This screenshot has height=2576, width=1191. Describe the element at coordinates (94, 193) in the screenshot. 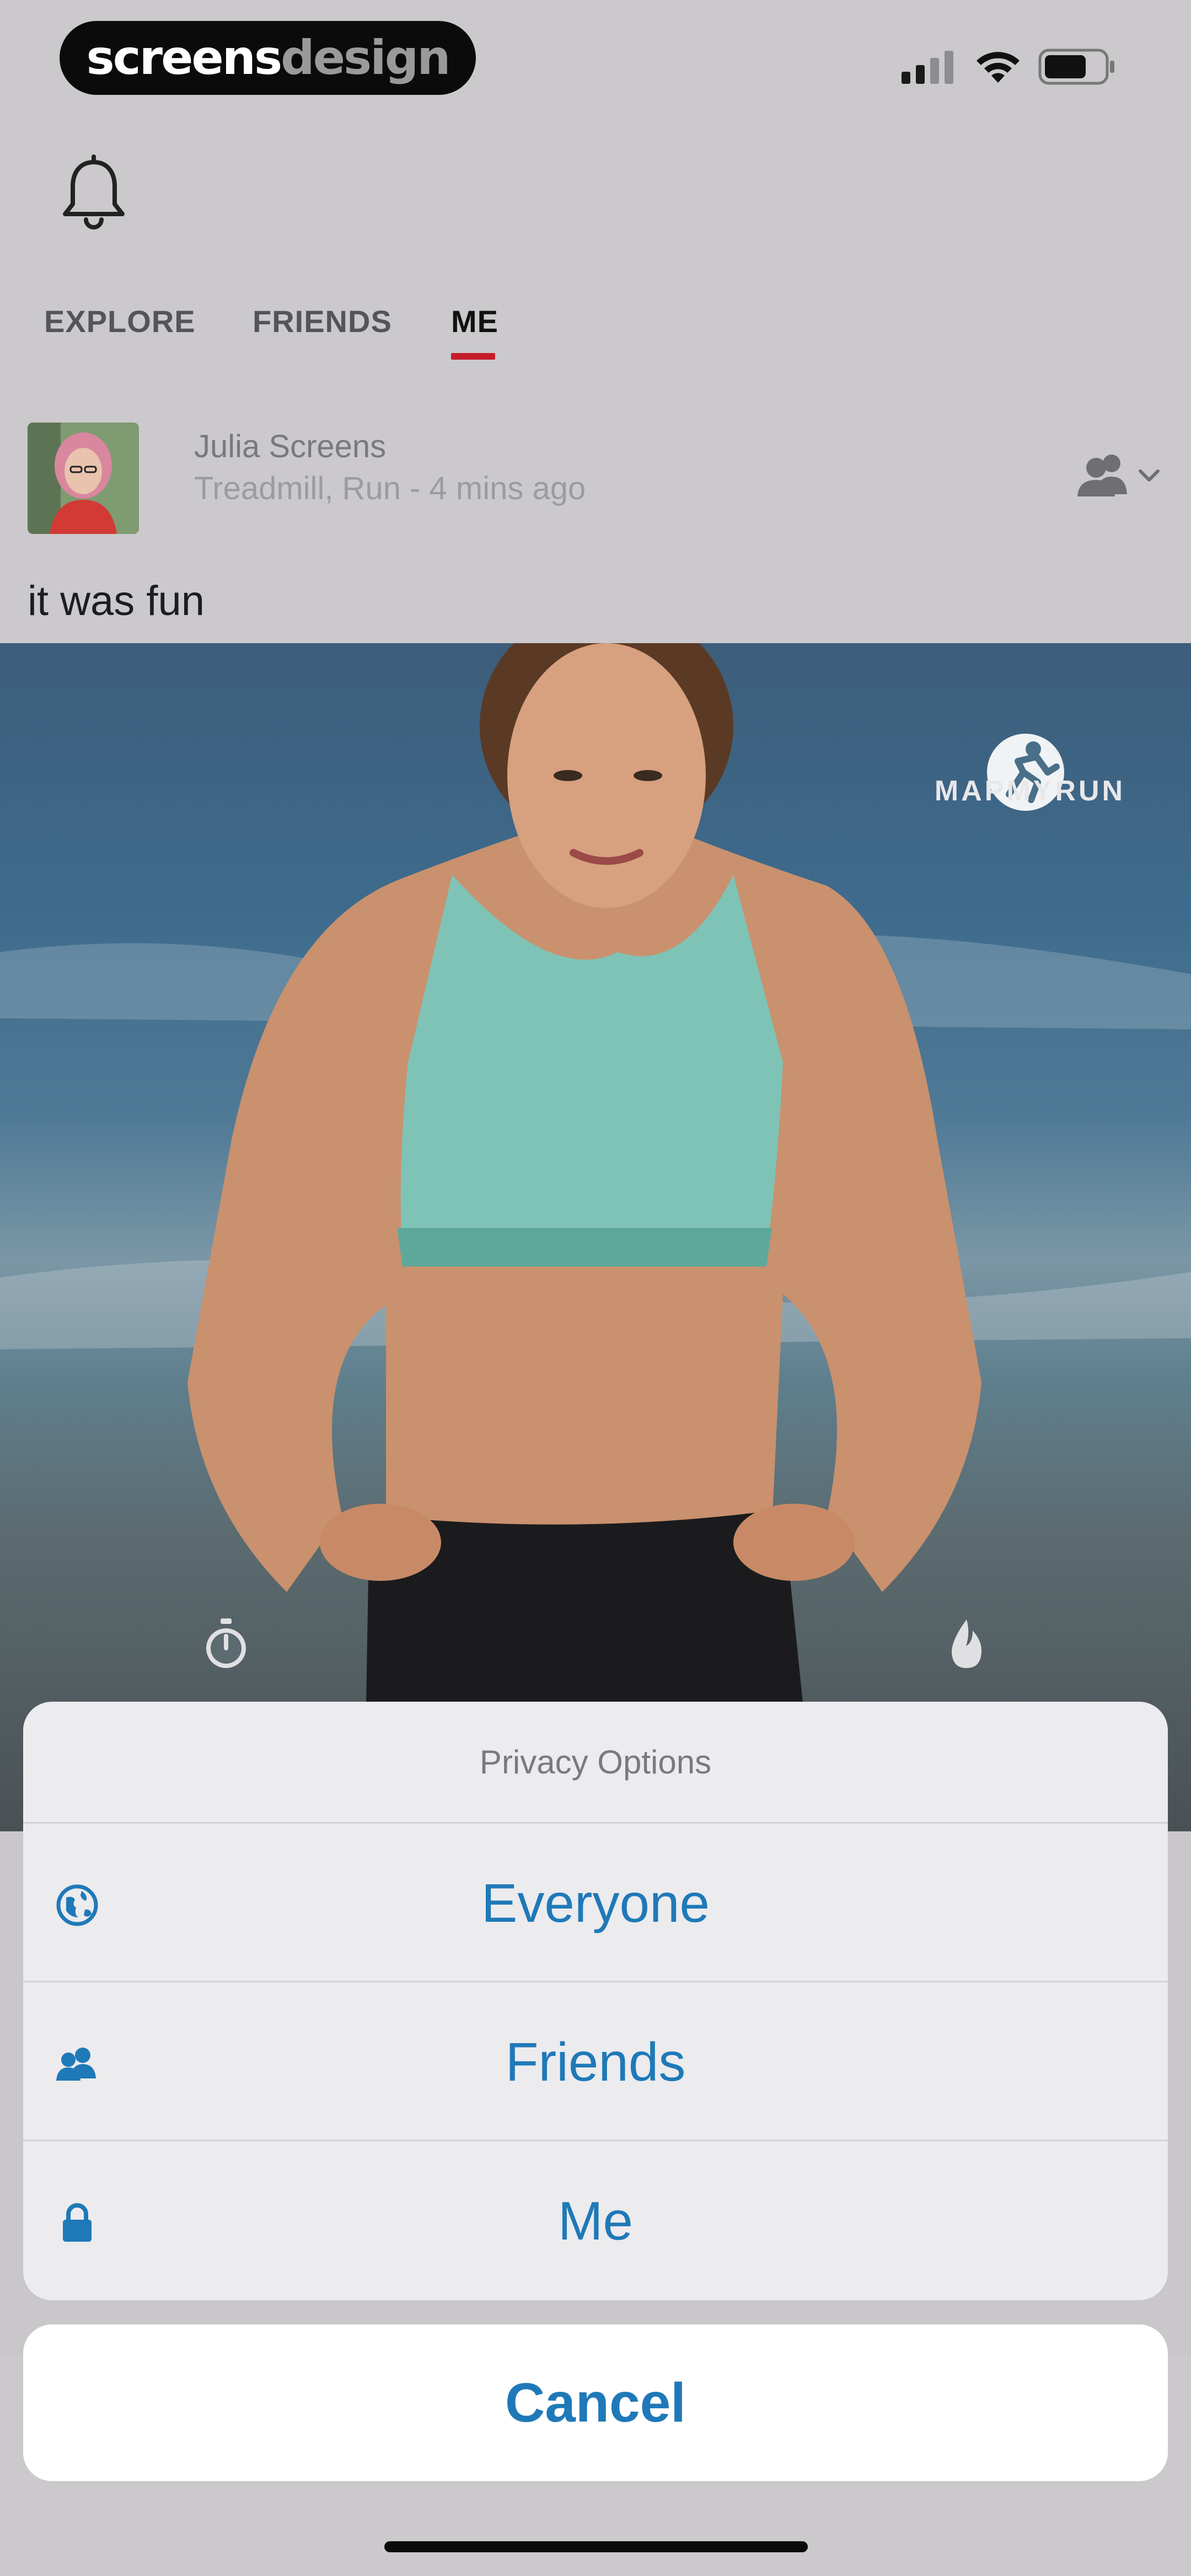

I see `notifications-bell-icon` at that location.